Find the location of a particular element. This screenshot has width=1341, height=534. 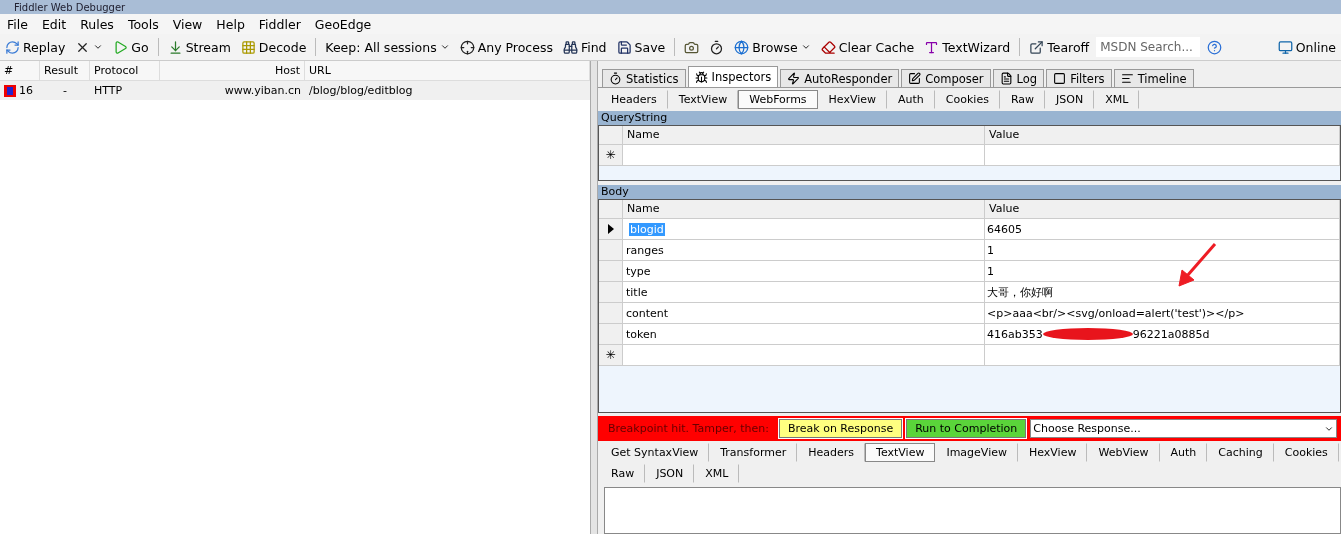

tab: Log is located at coordinates (1018, 78).